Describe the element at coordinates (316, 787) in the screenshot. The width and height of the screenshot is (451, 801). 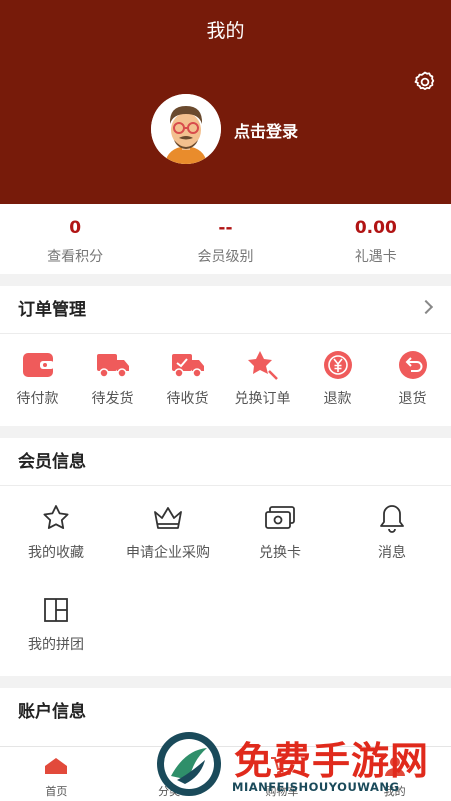
I see `watermark-subtitle: MIANFEISHOUYOUWANG` at that location.